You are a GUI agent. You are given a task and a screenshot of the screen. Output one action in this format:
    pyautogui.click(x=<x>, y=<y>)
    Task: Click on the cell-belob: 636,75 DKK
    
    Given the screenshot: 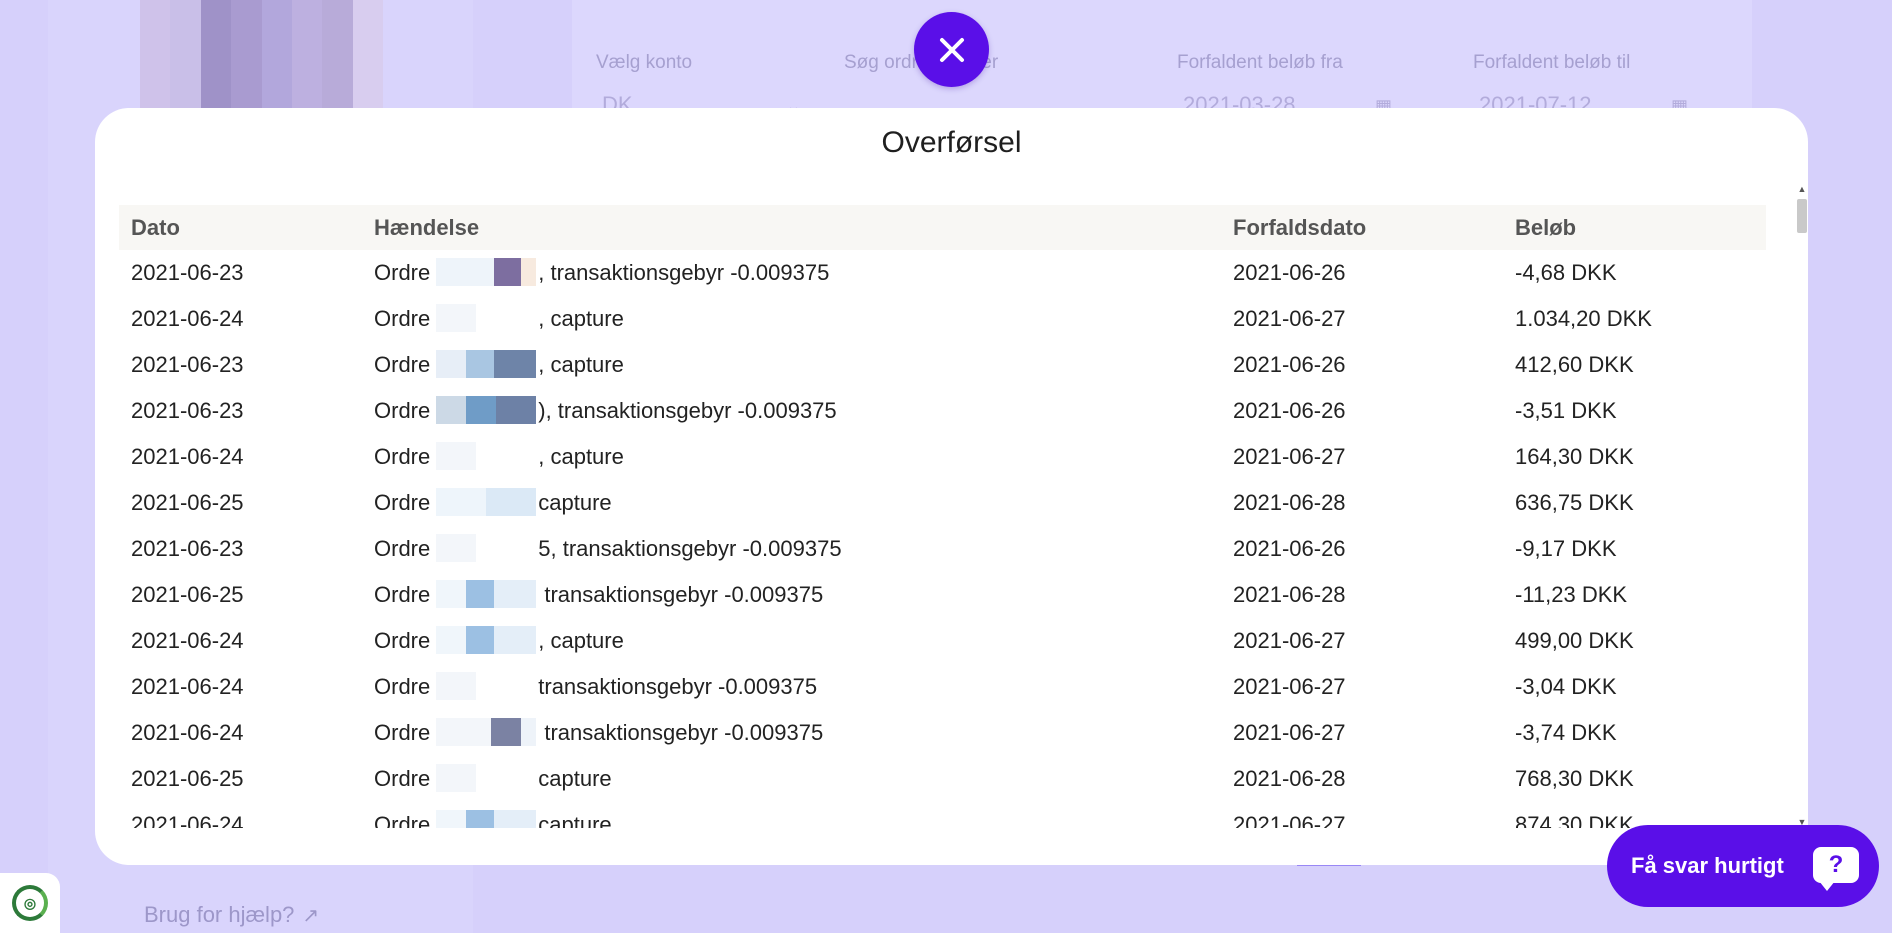 What is the action you would take?
    pyautogui.click(x=1574, y=502)
    